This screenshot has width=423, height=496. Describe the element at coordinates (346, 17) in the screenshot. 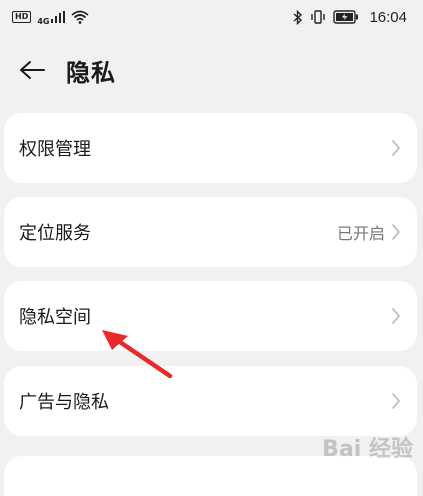

I see `battery-icon` at that location.